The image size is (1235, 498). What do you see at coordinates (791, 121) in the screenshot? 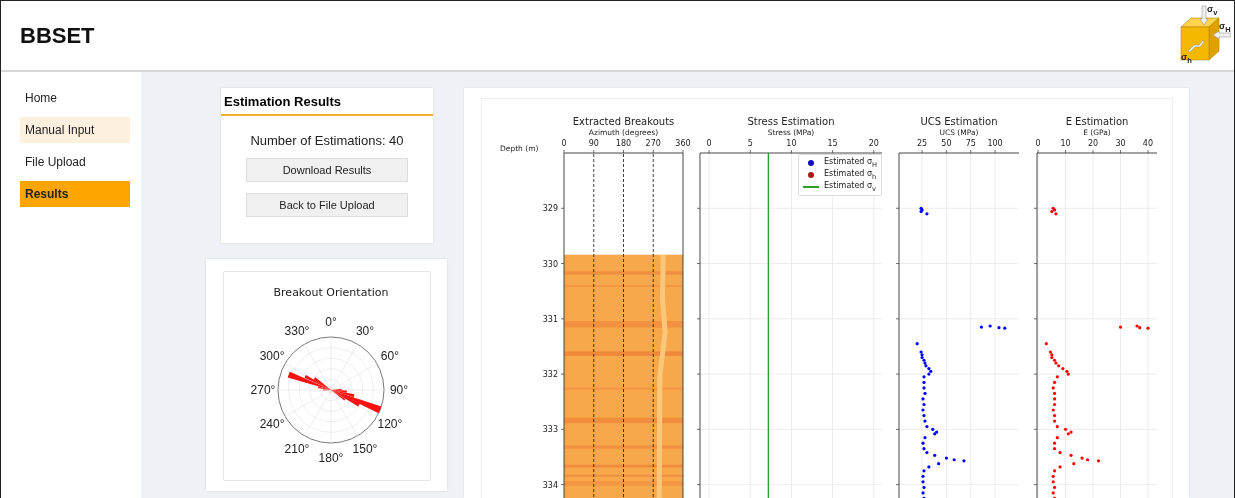
I see `plot-title: Stress Estimation` at bounding box center [791, 121].